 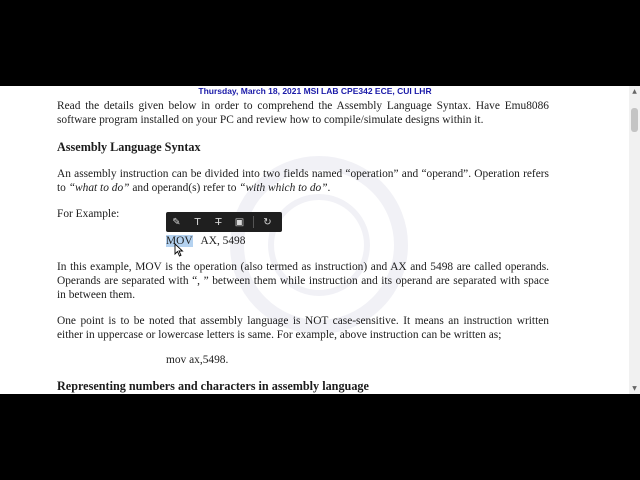 What do you see at coordinates (634, 120) in the screenshot?
I see `scroll-thumb` at bounding box center [634, 120].